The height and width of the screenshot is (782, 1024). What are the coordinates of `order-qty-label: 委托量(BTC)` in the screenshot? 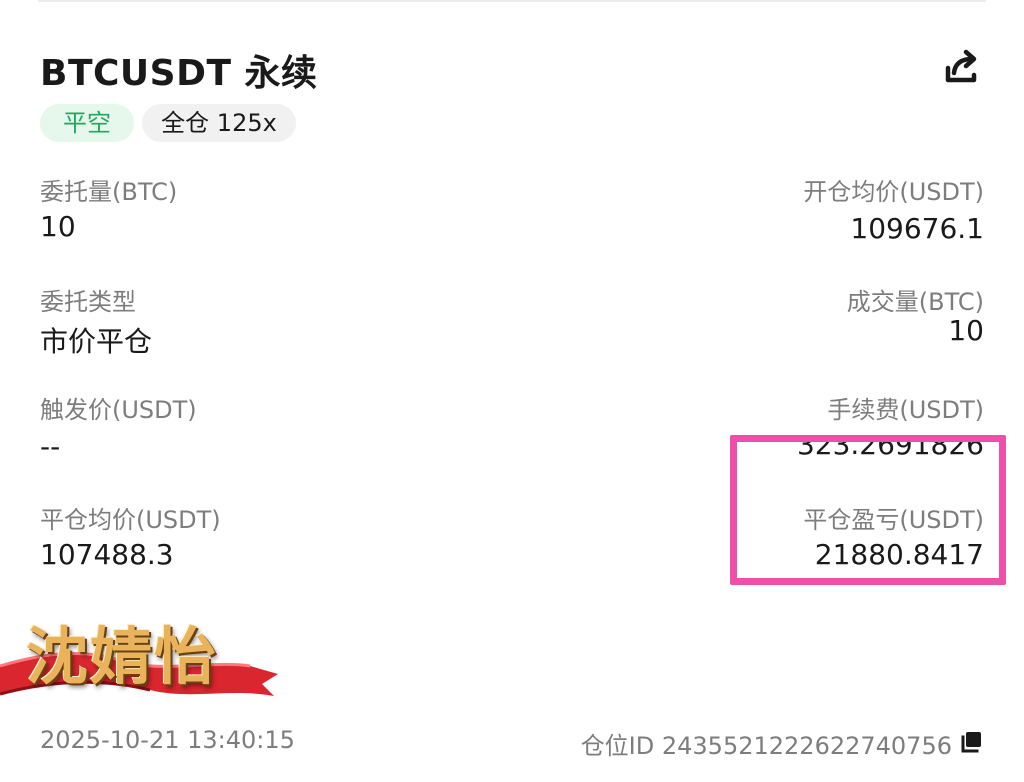 It's located at (109, 192).